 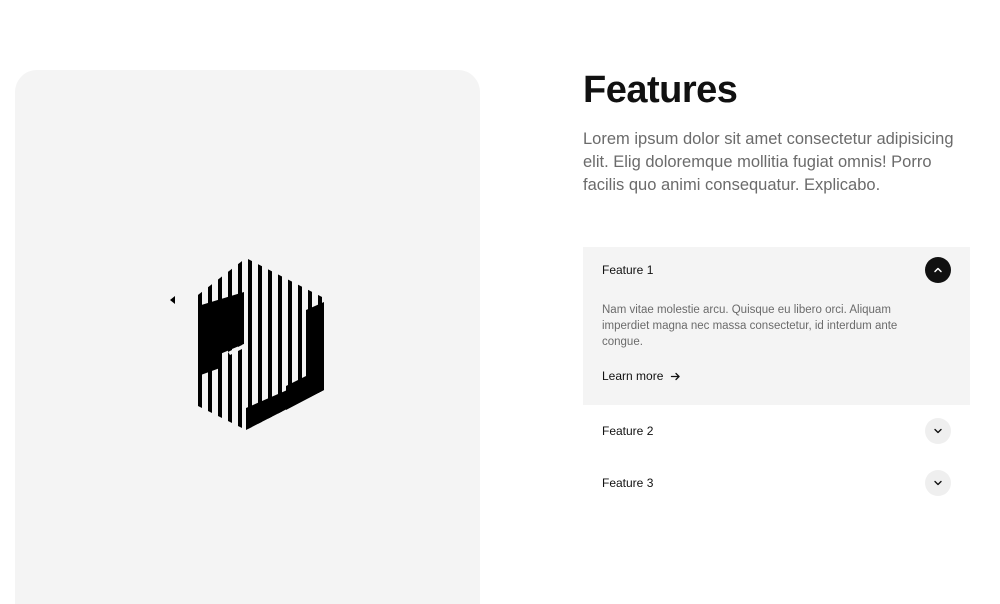 I want to click on page-title: Features, so click(x=660, y=90).